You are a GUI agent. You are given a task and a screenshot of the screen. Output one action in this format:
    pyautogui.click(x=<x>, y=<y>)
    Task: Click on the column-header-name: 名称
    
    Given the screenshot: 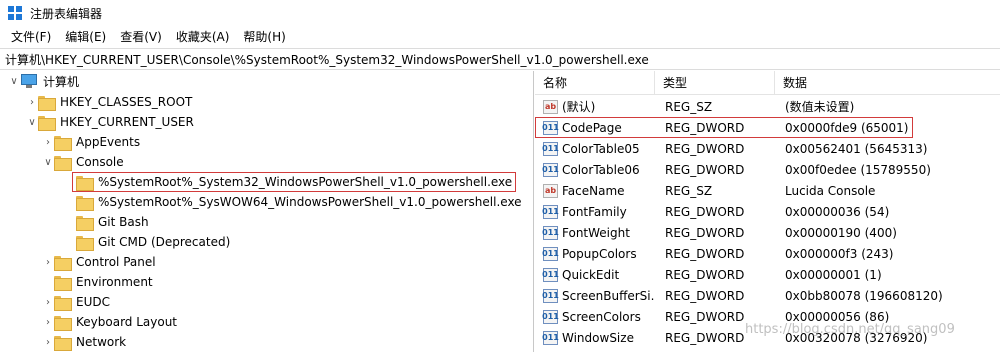 What is the action you would take?
    pyautogui.click(x=595, y=83)
    